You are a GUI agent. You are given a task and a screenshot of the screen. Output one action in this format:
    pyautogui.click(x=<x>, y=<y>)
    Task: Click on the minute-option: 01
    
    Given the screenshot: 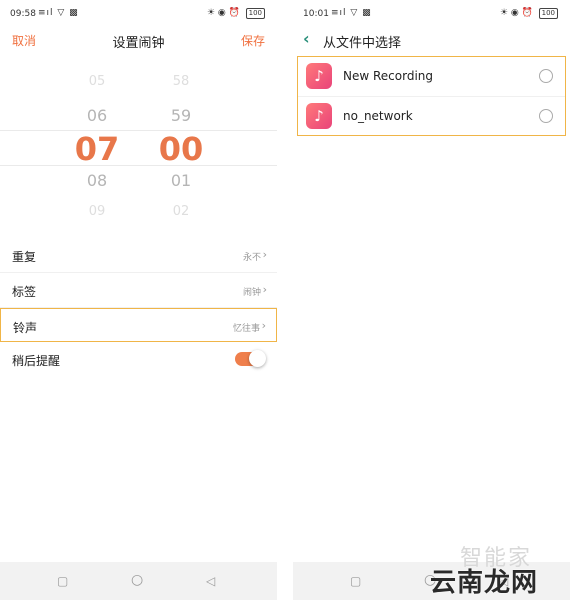 What is the action you would take?
    pyautogui.click(x=181, y=180)
    